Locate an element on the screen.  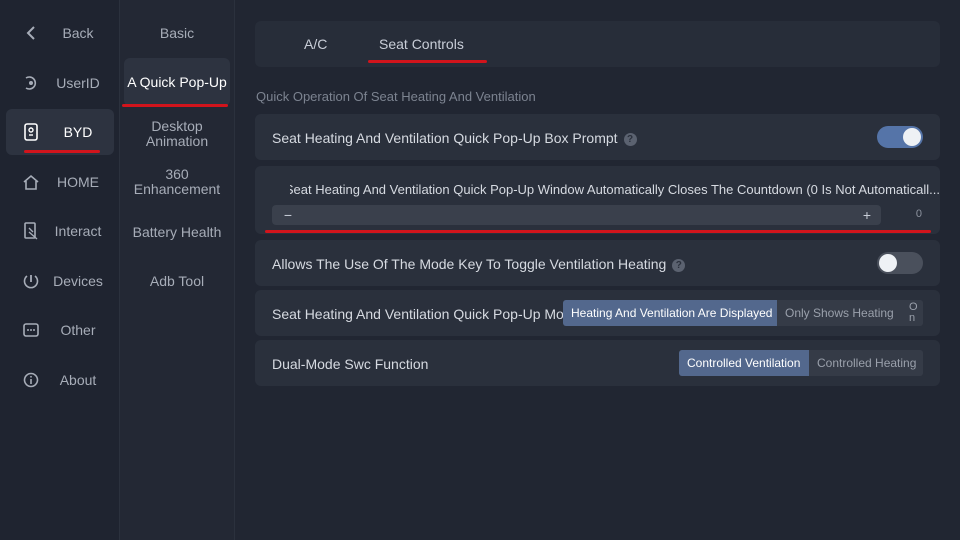
sidebar-item-byd: BYD is located at coordinates (60, 132).